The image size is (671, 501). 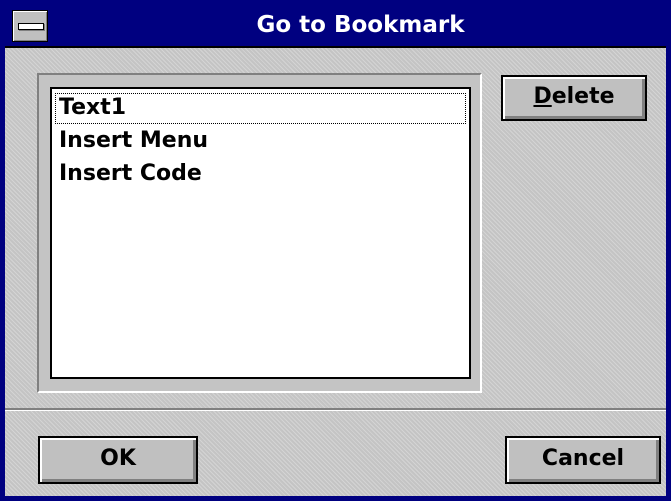 What do you see at coordinates (260, 108) in the screenshot?
I see `list-item: Text1` at bounding box center [260, 108].